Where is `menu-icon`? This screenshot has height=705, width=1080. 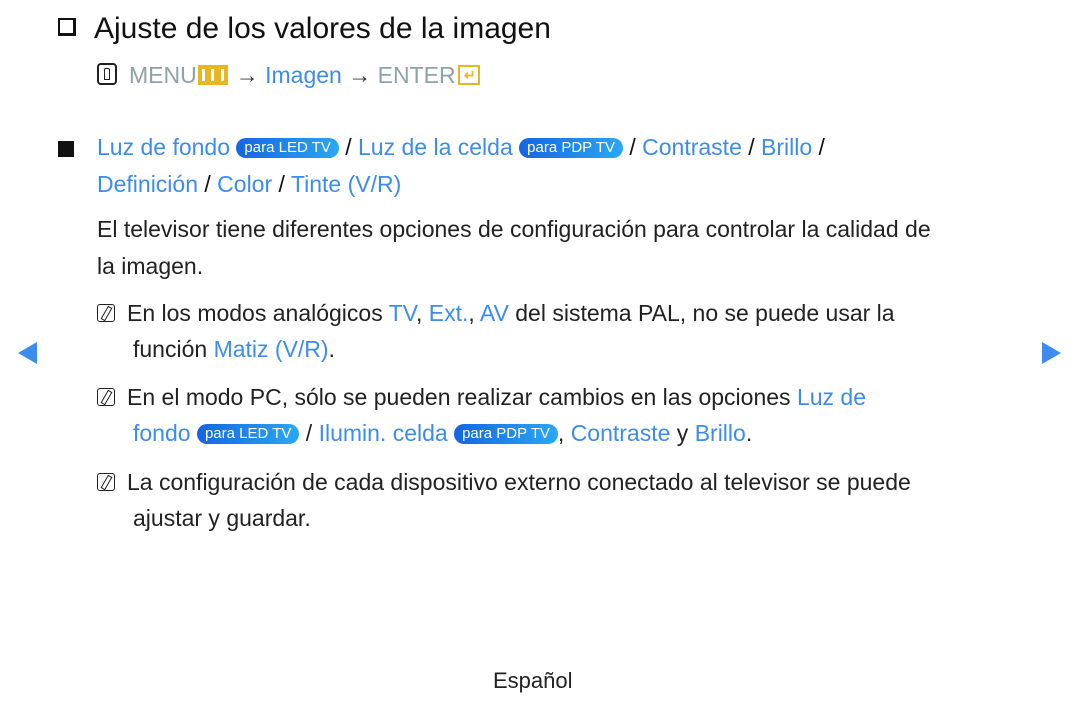
menu-icon is located at coordinates (212, 75).